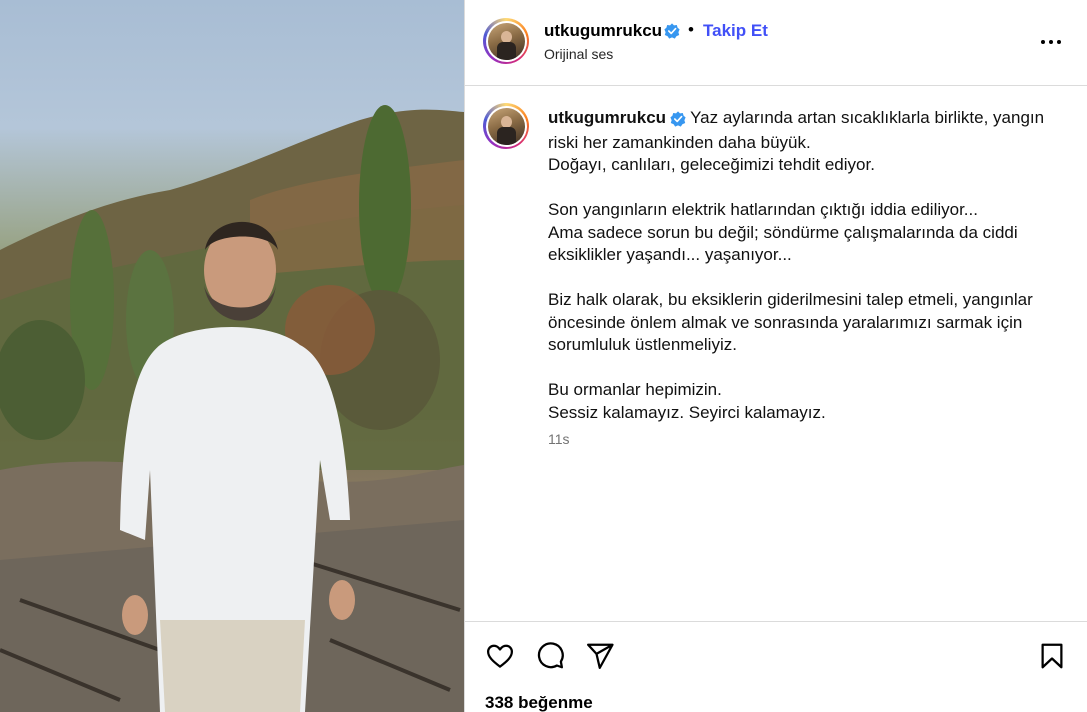 This screenshot has width=1087, height=712. Describe the element at coordinates (506, 41) in the screenshot. I see `author-avatar` at that location.